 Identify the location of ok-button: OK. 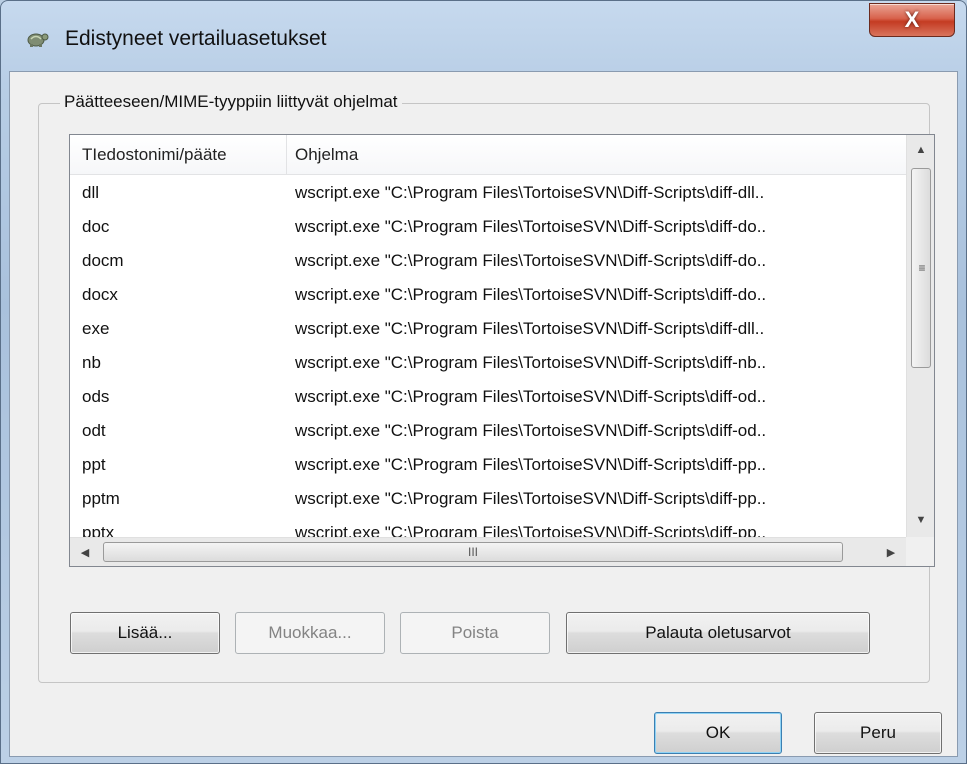
(718, 733).